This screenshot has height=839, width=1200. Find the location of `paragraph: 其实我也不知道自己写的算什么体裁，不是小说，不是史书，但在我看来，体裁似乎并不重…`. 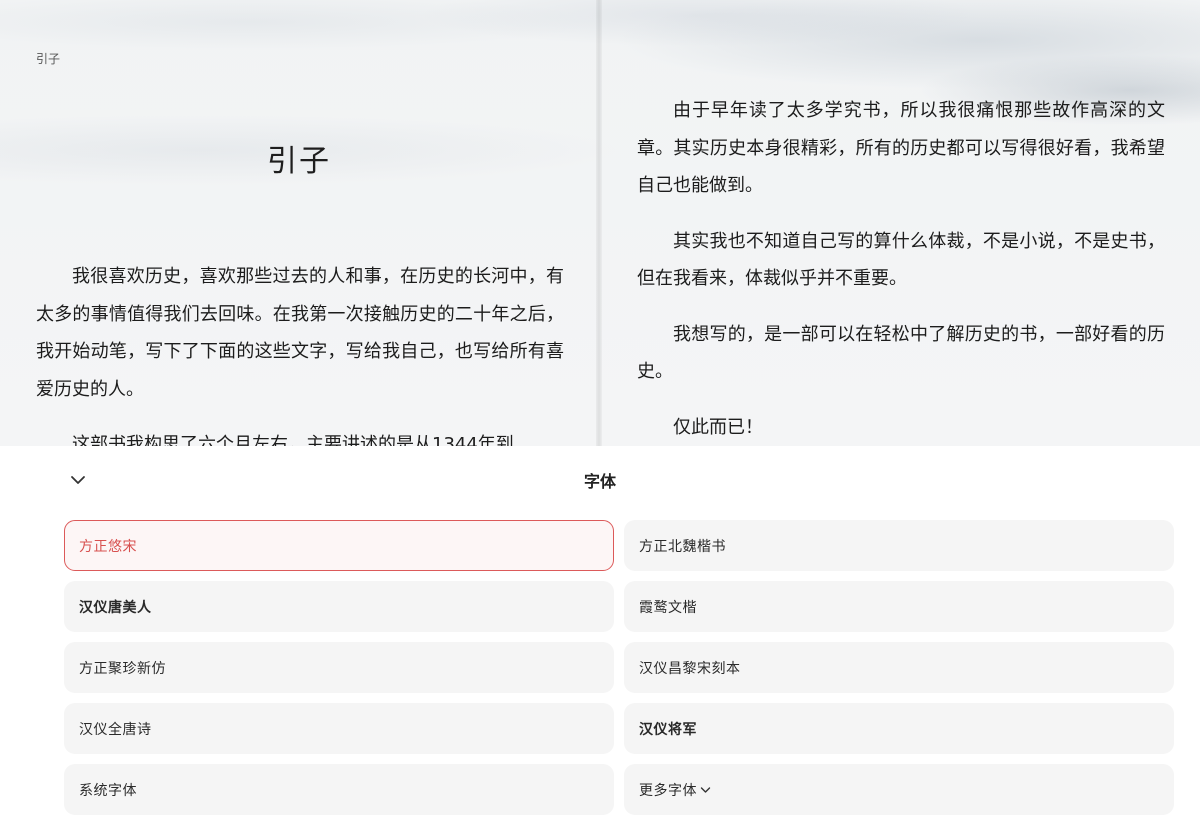

paragraph: 其实我也不知道自己写的算什么体裁，不是小说，不是史书，但在我看来，体裁似乎并不重… is located at coordinates (901, 260).